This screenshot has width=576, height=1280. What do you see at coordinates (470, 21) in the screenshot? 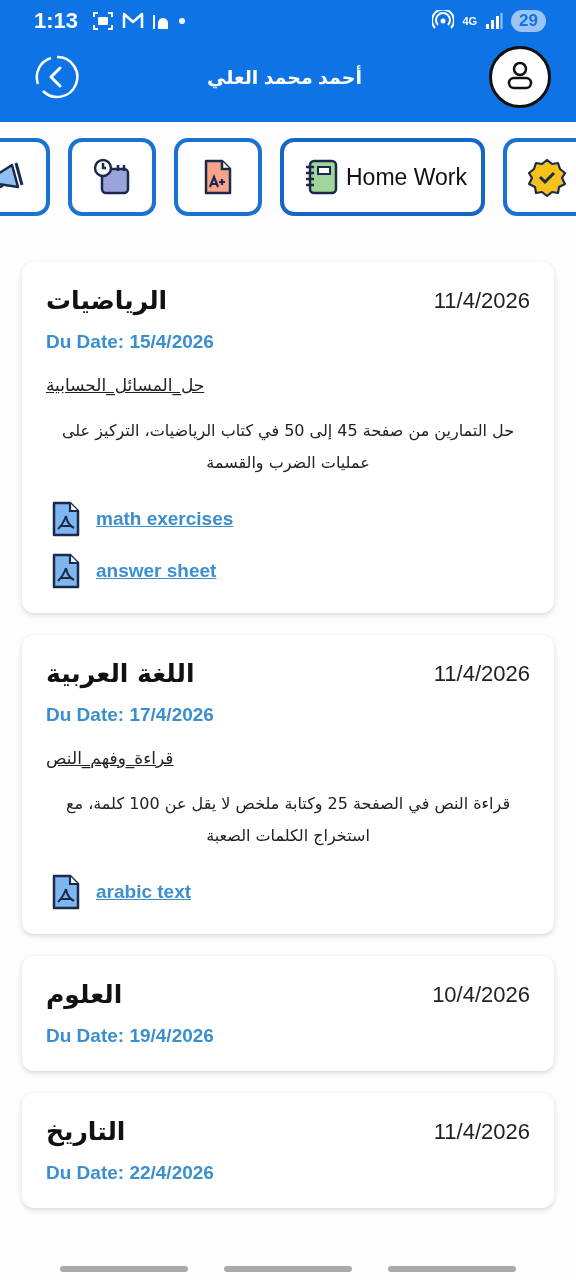
I see `network-type: 4G` at bounding box center [470, 21].